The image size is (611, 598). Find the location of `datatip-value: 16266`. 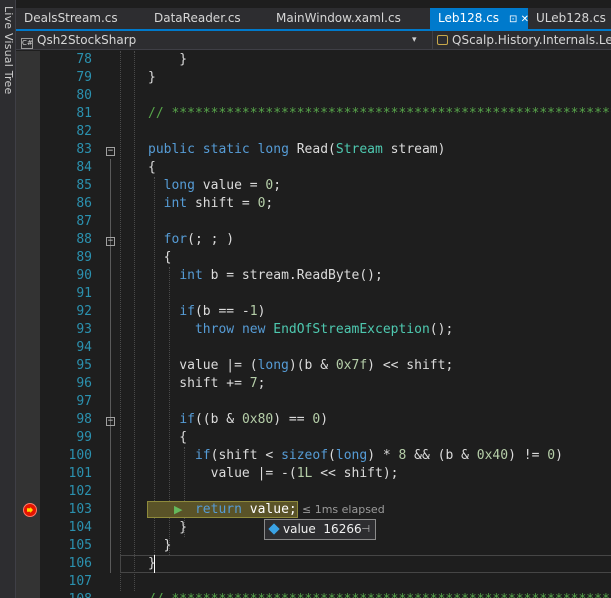

datatip-value: 16266 is located at coordinates (342, 529).